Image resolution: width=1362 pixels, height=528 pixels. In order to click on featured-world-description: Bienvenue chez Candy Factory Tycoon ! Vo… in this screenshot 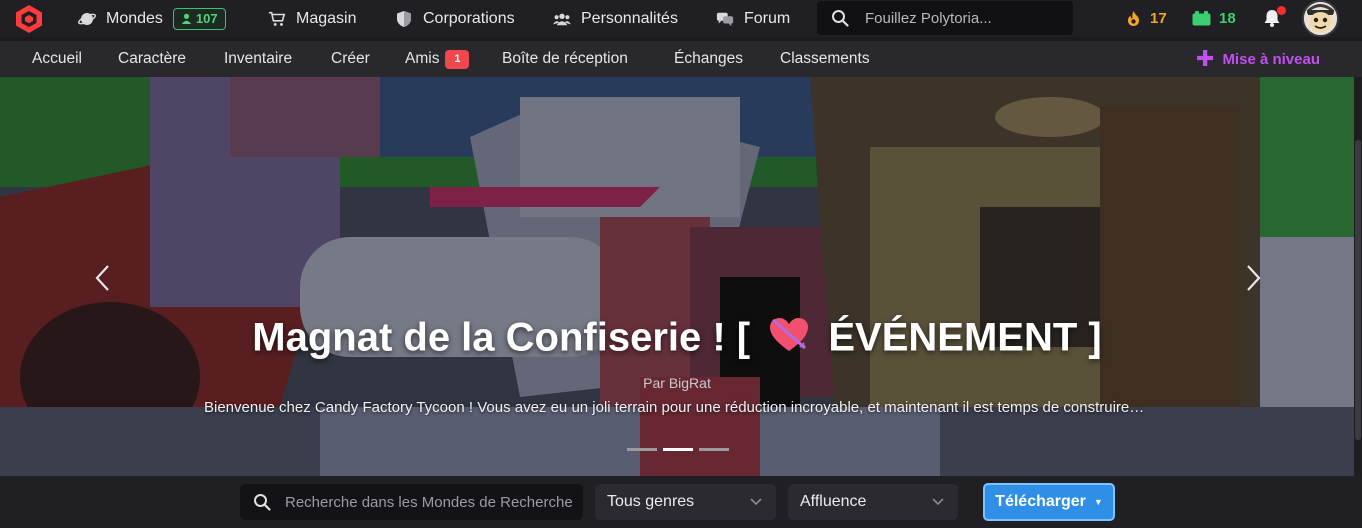, I will do `click(676, 407)`.